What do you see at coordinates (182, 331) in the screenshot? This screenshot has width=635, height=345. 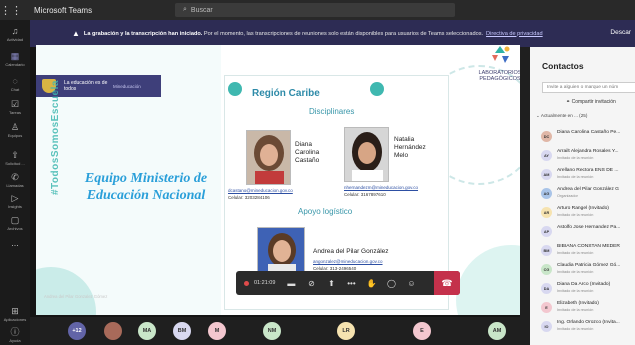 I see `gallery-avatar: BM` at bounding box center [182, 331].